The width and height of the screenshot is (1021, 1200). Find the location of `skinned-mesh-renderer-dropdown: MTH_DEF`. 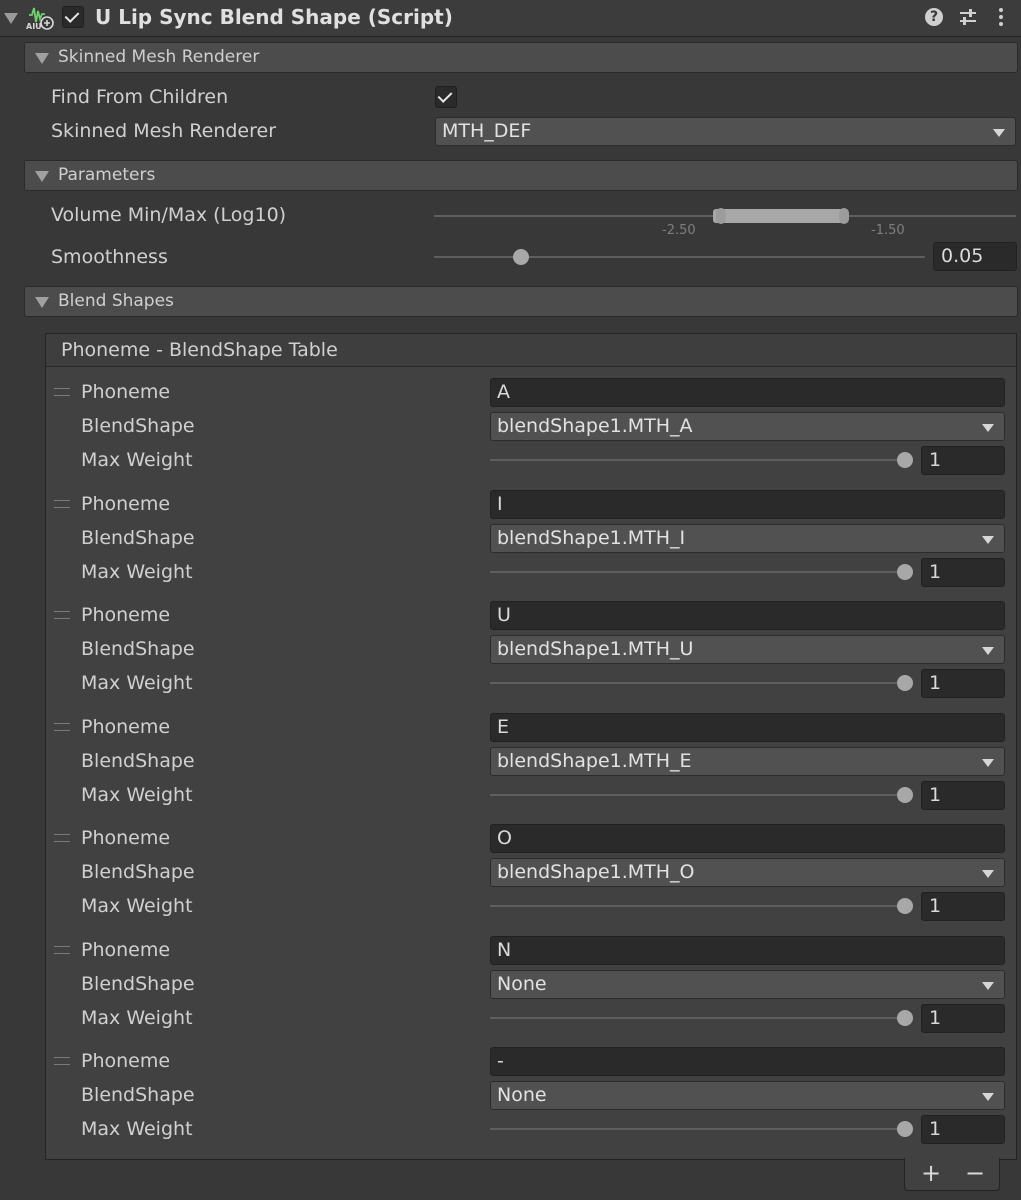

skinned-mesh-renderer-dropdown: MTH_DEF is located at coordinates (725, 131).